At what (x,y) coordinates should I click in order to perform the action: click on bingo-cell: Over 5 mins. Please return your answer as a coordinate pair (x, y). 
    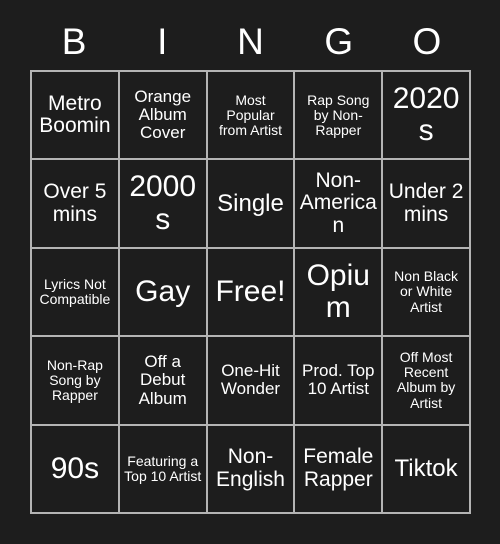
    Looking at the image, I should click on (76, 204).